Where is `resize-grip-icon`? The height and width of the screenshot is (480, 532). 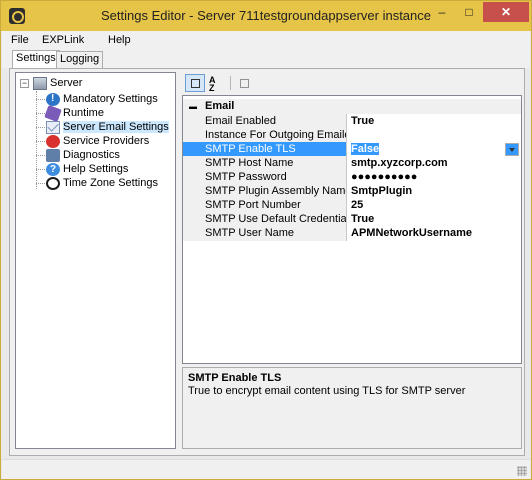 resize-grip-icon is located at coordinates (522, 471).